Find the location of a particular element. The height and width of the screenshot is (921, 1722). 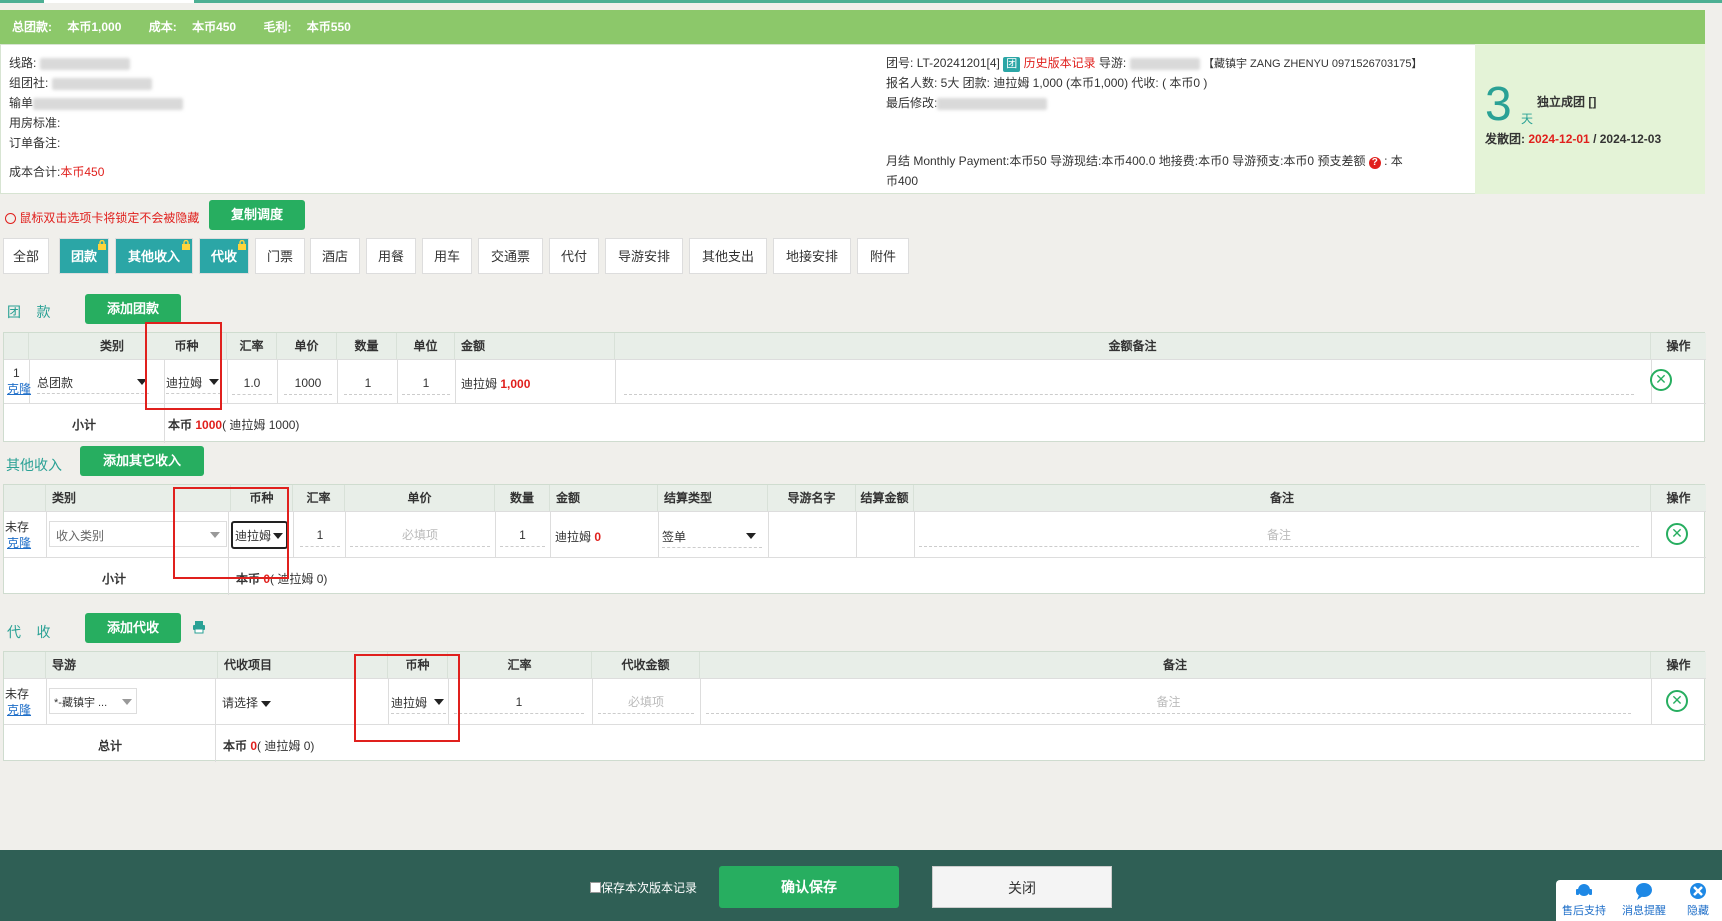

add-daishou-button: 添加代收 is located at coordinates (133, 628).